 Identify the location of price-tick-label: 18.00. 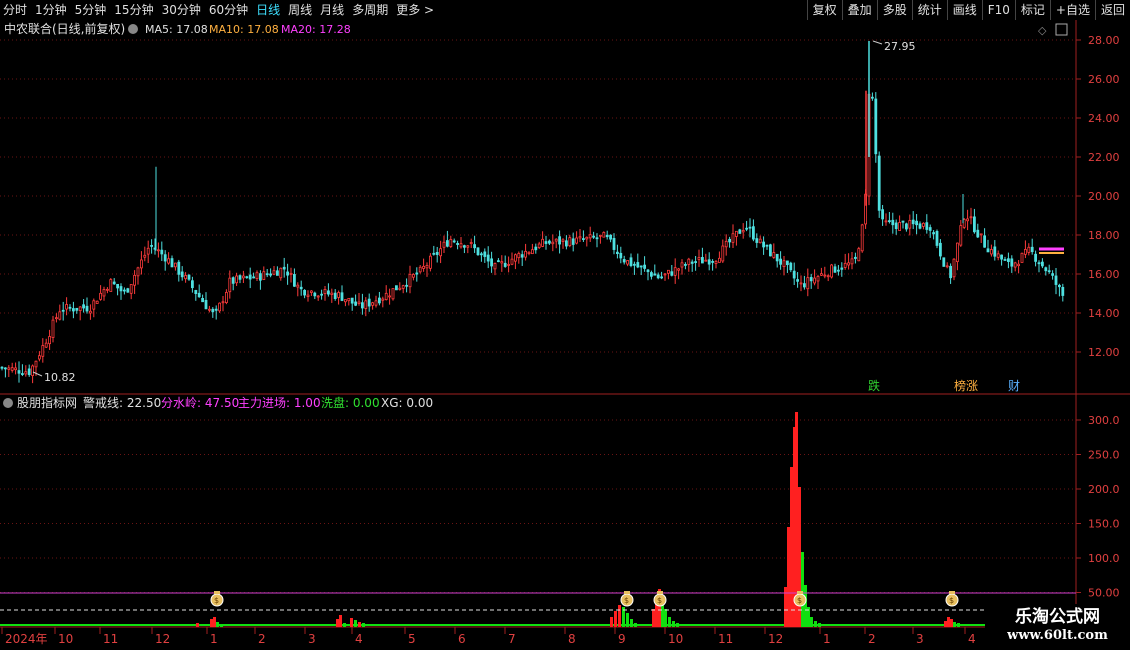
(1104, 235).